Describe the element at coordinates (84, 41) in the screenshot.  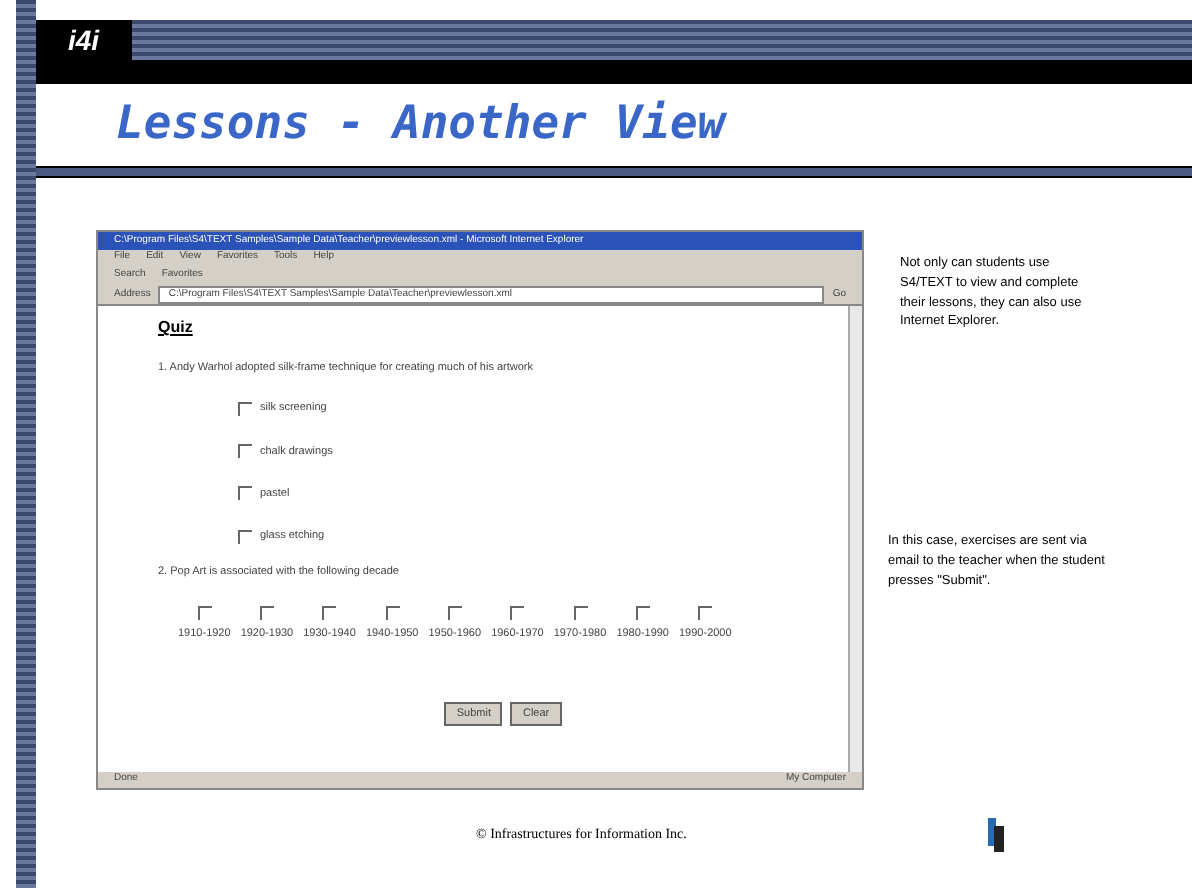
I see `logo: i4i` at that location.